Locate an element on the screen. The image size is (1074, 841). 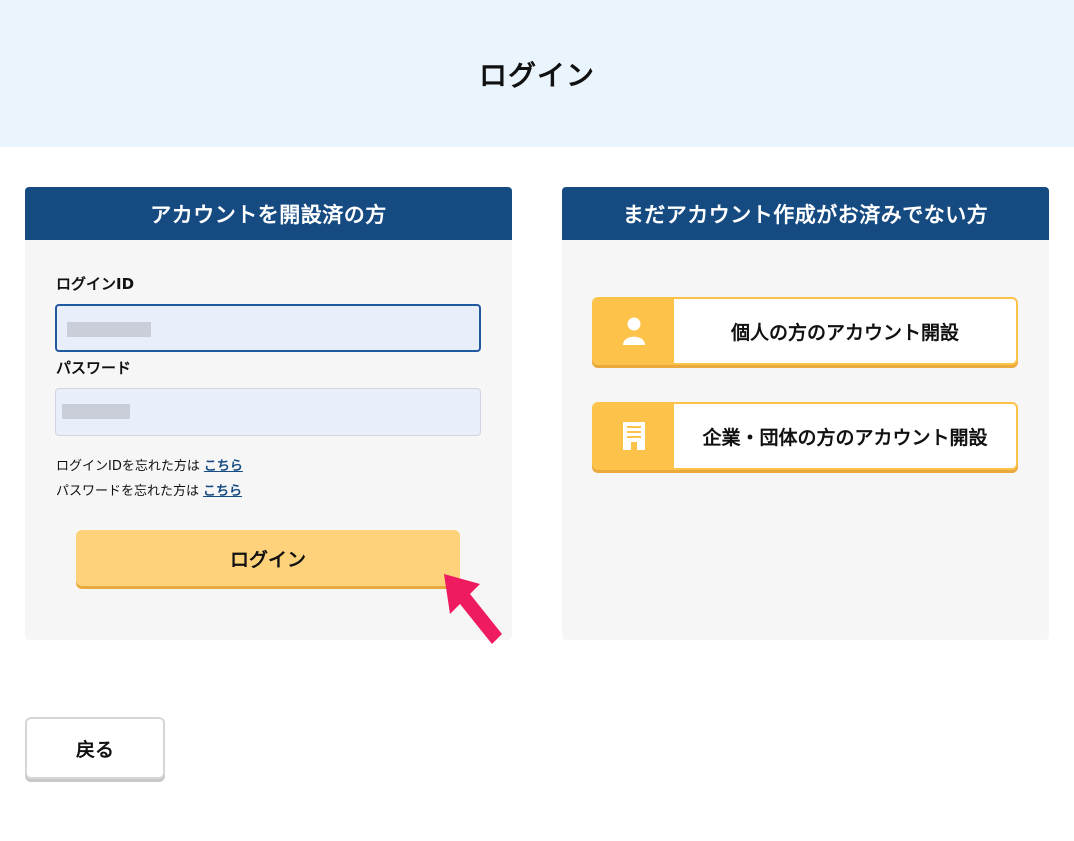
login-id-label: ログインID is located at coordinates (95, 284).